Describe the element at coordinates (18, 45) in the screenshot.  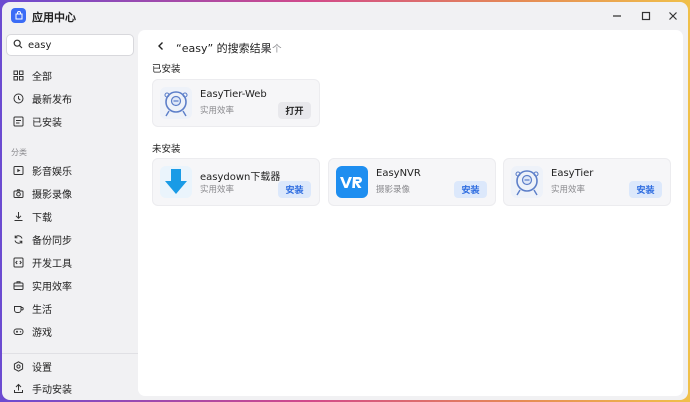
I see `search-icon` at that location.